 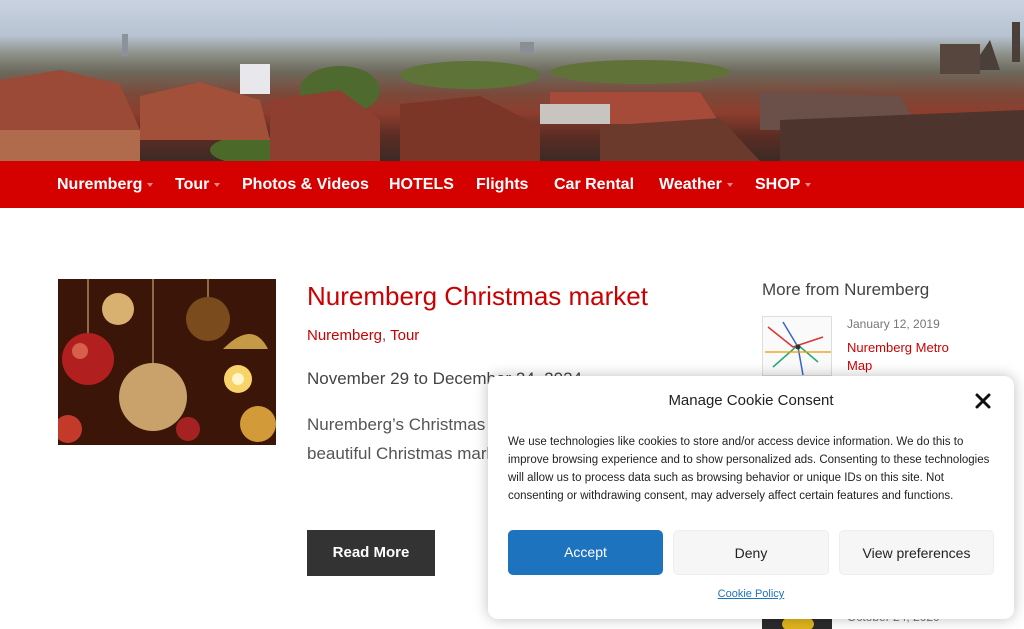 I want to click on nav-item-car-rental: Car Rental, so click(x=594, y=184).